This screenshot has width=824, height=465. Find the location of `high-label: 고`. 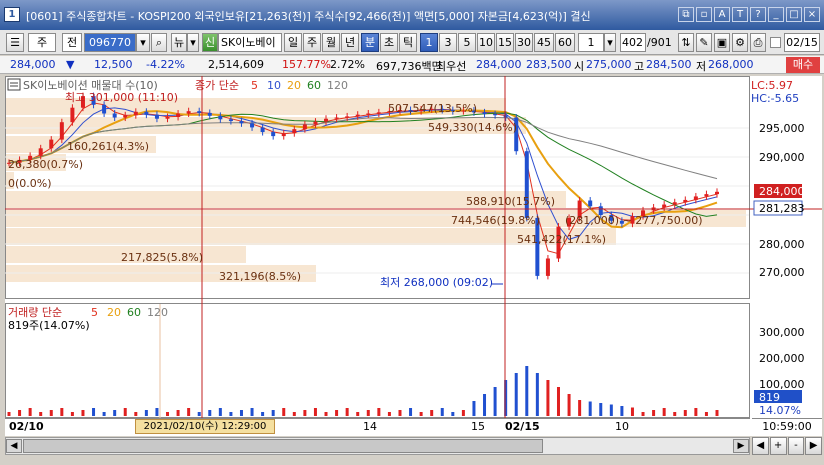

high-label: 고 is located at coordinates (639, 66).